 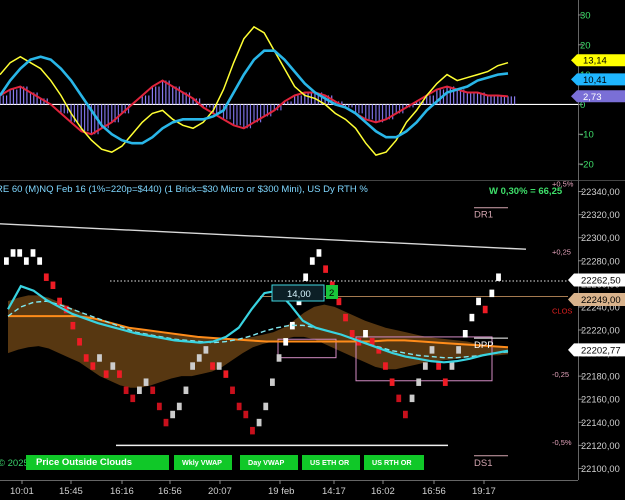 I want to click on y-tick-label: -10, so click(x=587, y=135).